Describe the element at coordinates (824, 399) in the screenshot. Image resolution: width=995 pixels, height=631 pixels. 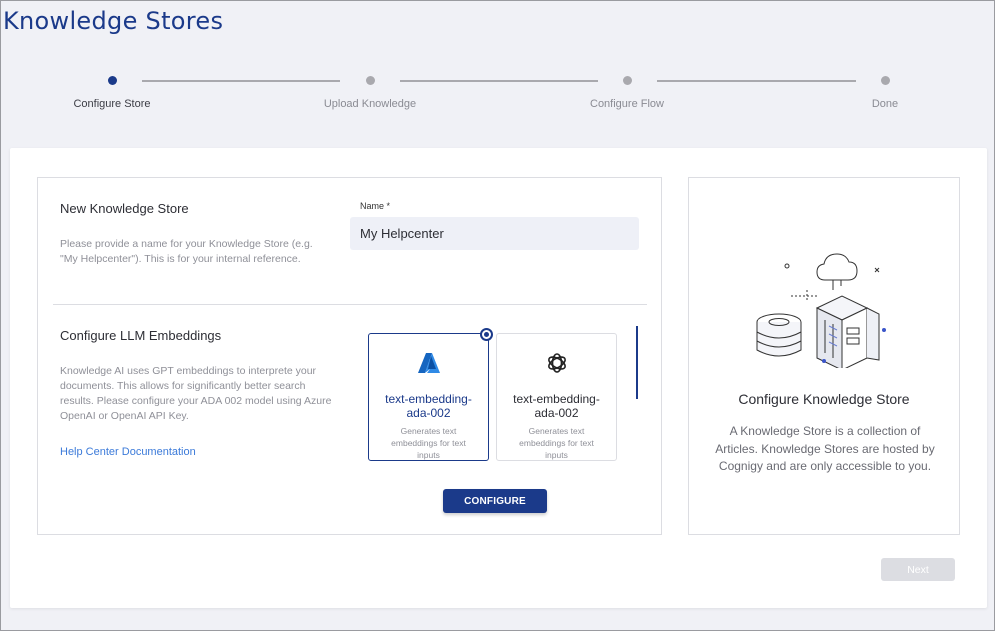
I see `info-card-title: Configure Knowledge Store` at that location.